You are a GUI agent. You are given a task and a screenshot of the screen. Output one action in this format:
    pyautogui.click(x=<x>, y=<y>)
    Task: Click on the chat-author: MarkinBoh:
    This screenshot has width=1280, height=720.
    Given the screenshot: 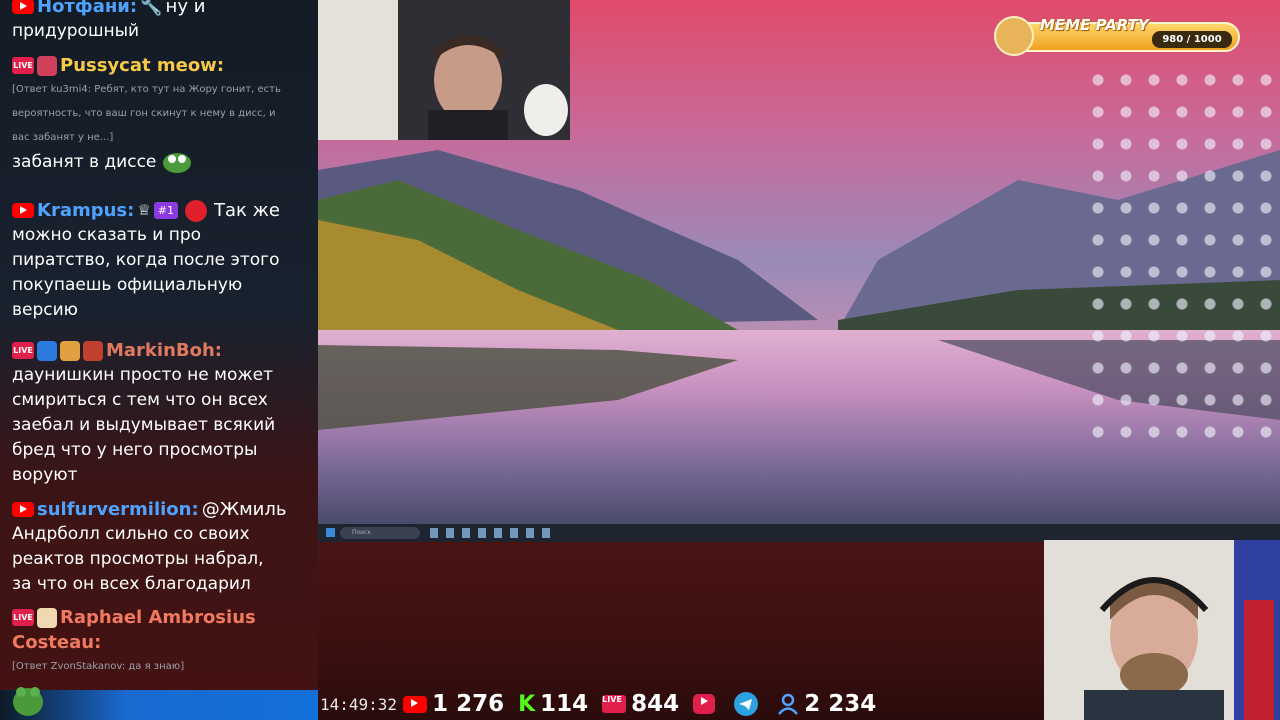 What is the action you would take?
    pyautogui.click(x=164, y=350)
    